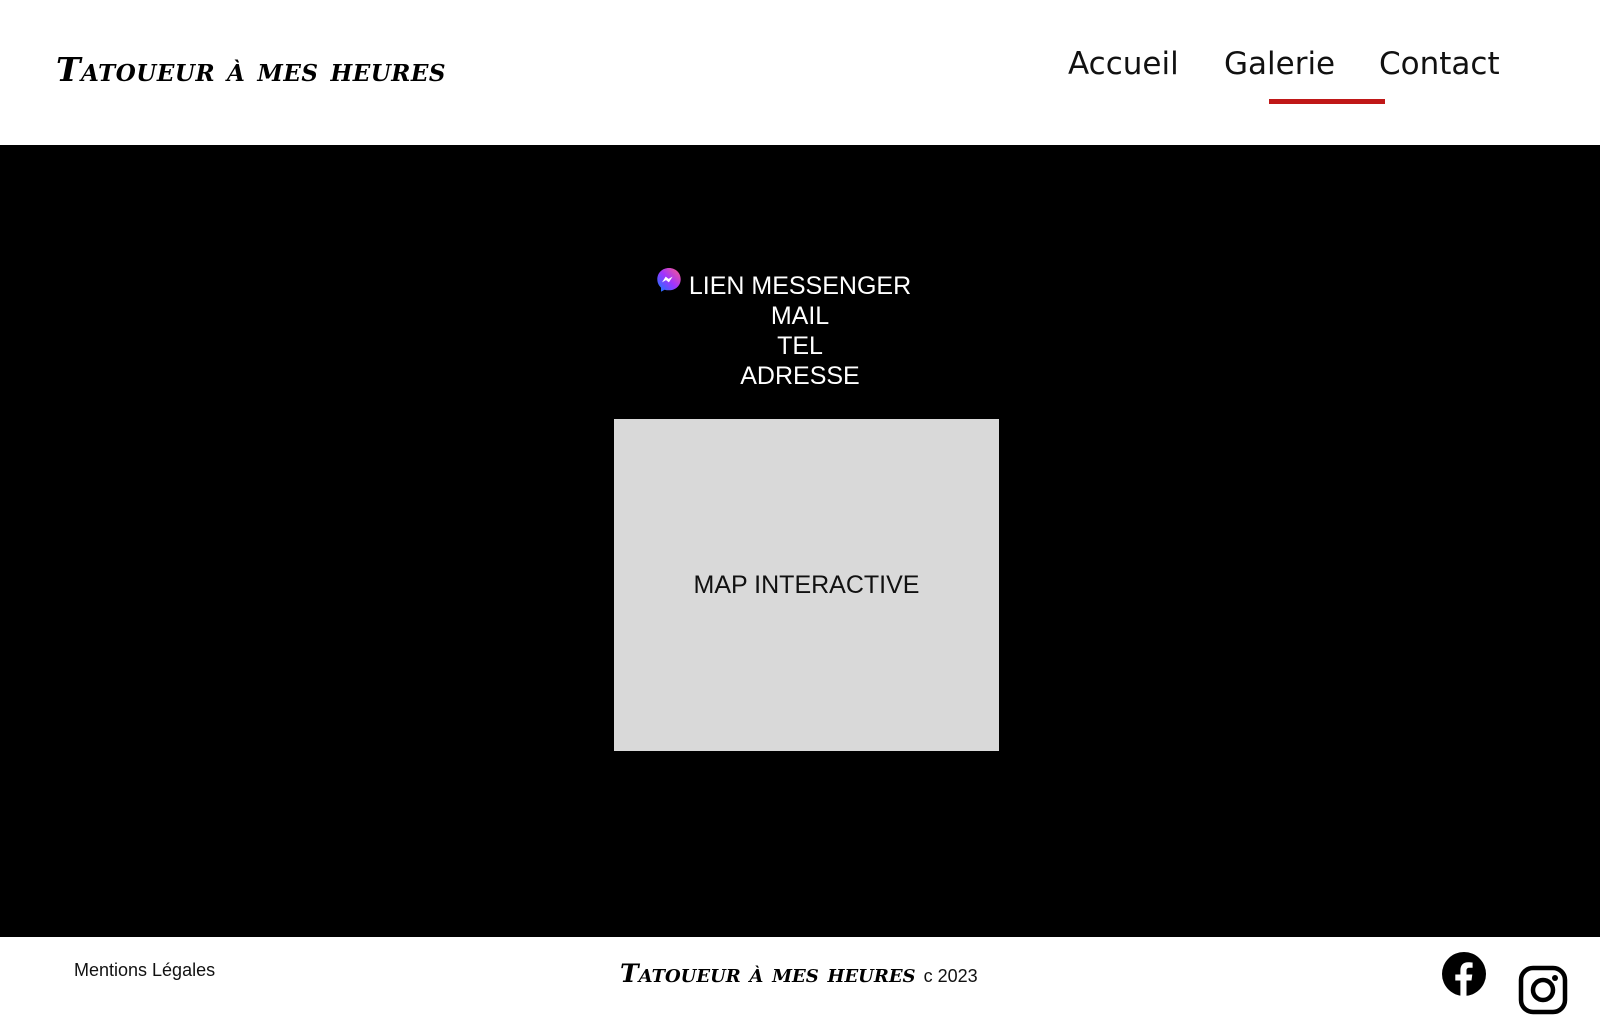 The height and width of the screenshot is (1024, 1600). Describe the element at coordinates (1146, 74) in the screenshot. I see `nav-item-accueil: Accueil` at that location.